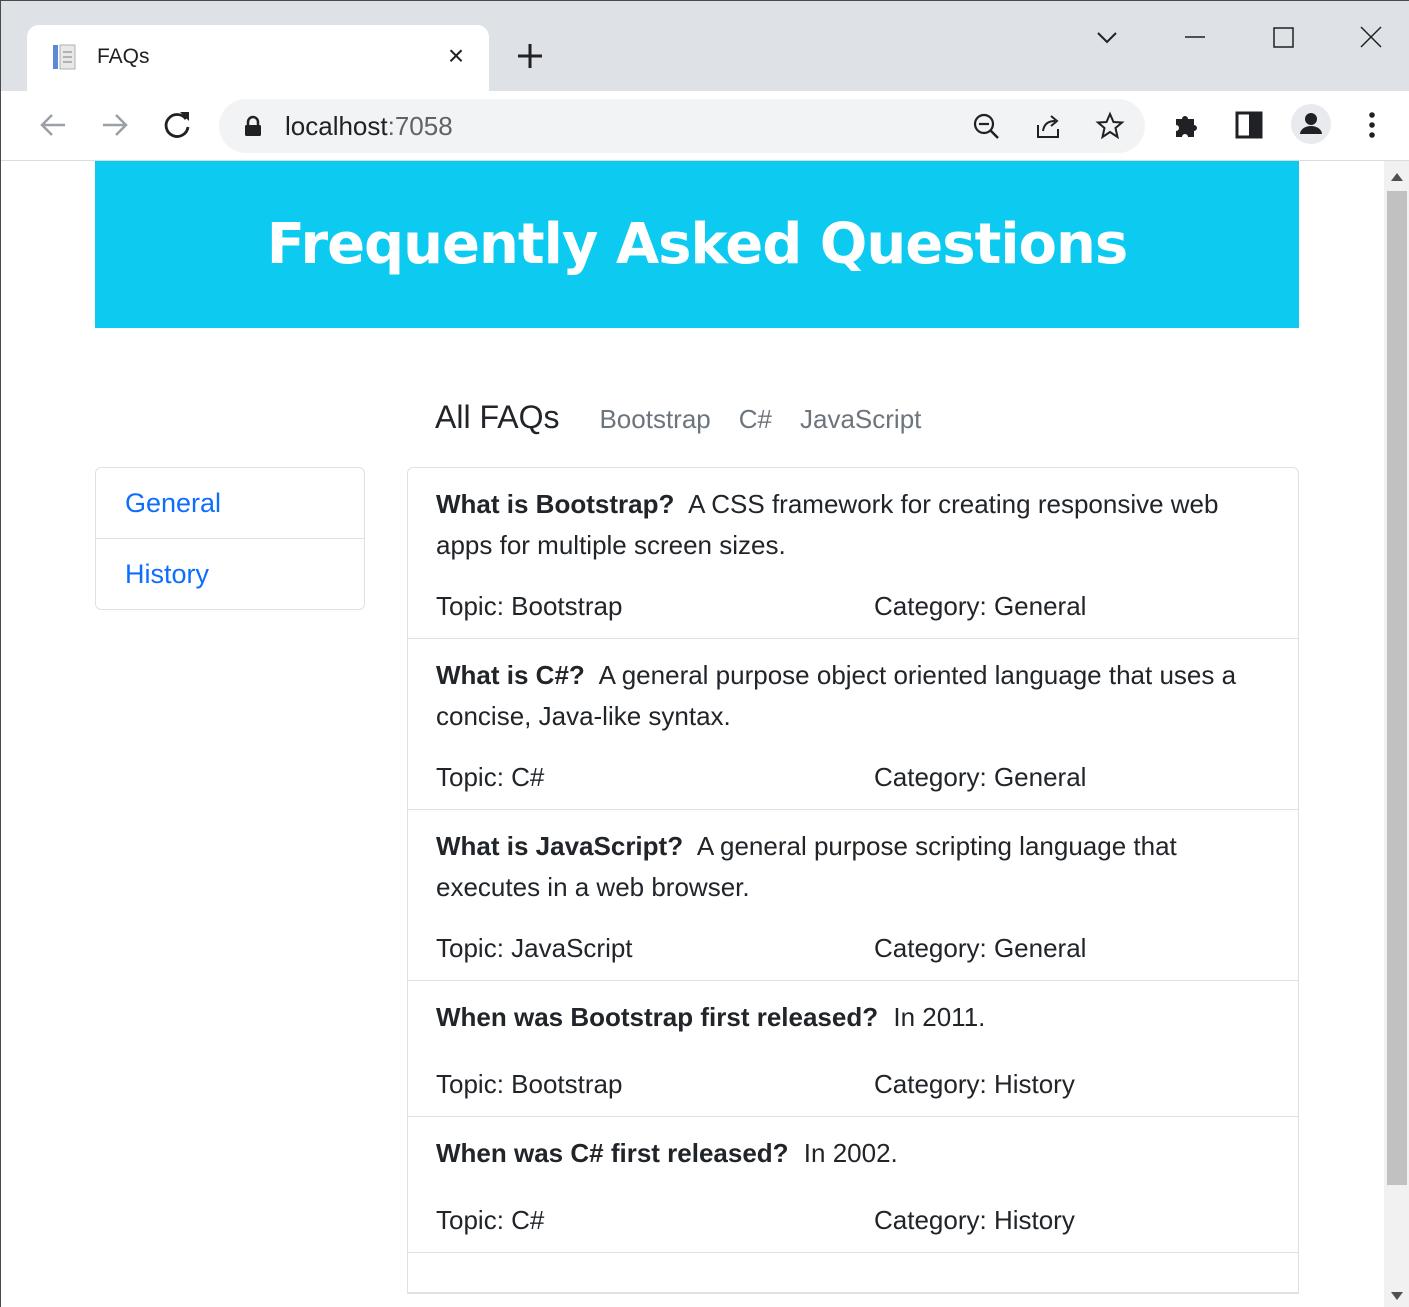  What do you see at coordinates (853, 1220) in the screenshot?
I see `faq-meta: Topic: C# Category: History` at bounding box center [853, 1220].